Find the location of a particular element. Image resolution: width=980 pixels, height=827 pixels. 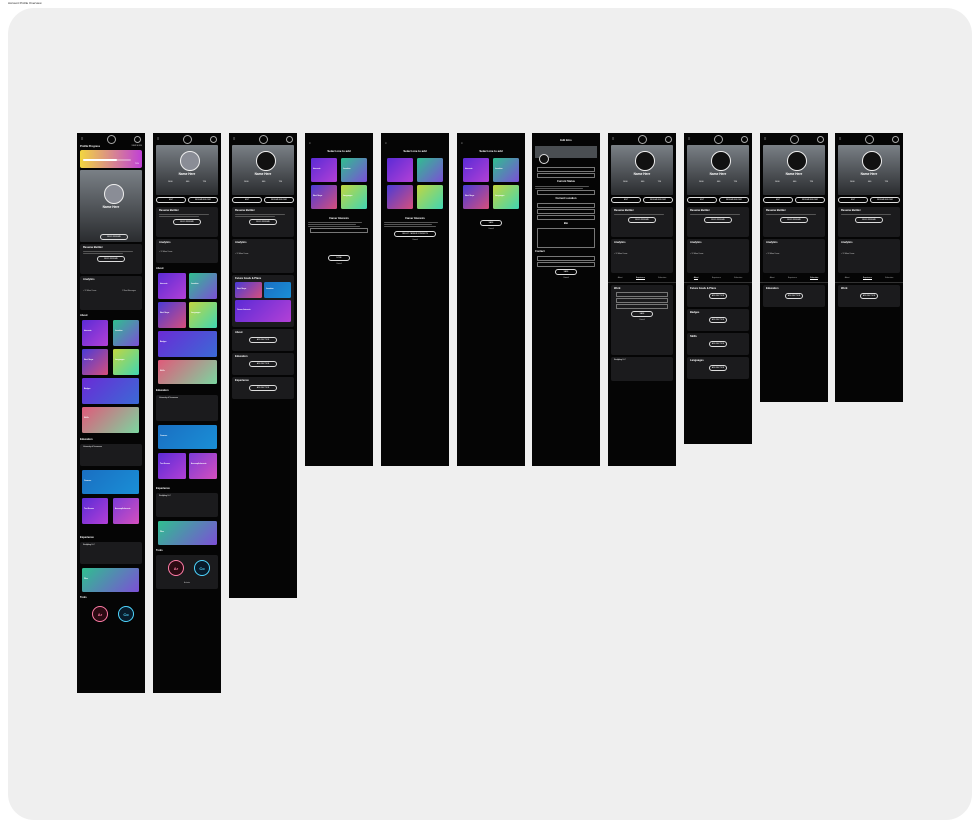

tile-location is located at coordinates (430, 170).